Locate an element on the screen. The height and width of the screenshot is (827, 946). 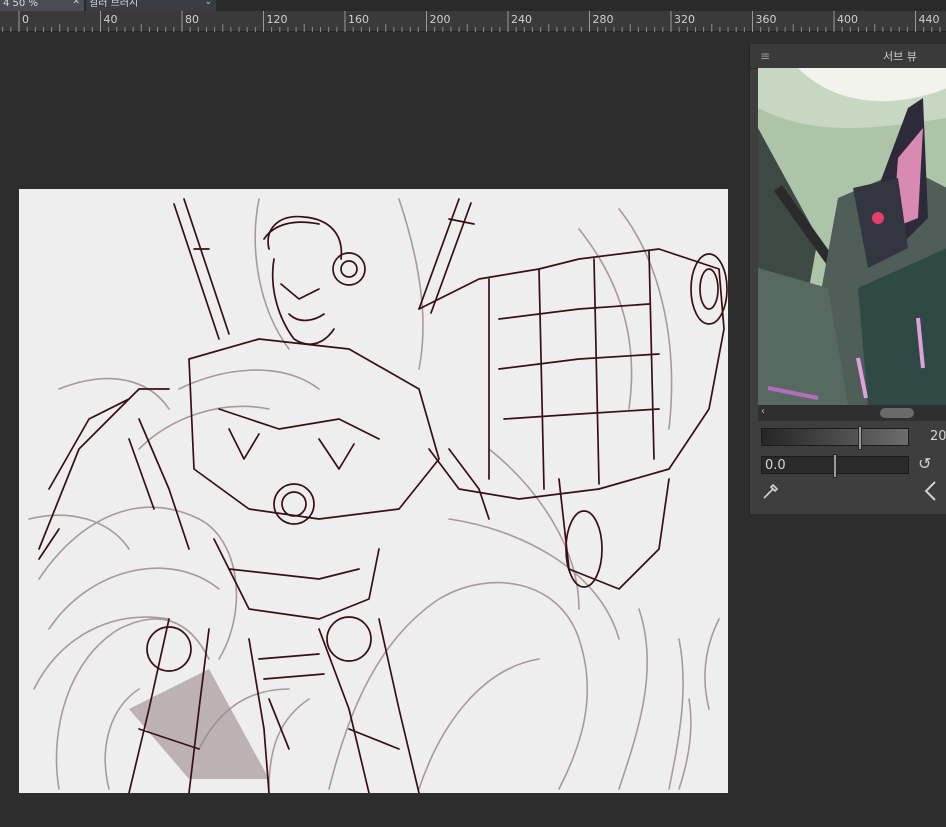
rotation-slider-handle is located at coordinates (835, 466).